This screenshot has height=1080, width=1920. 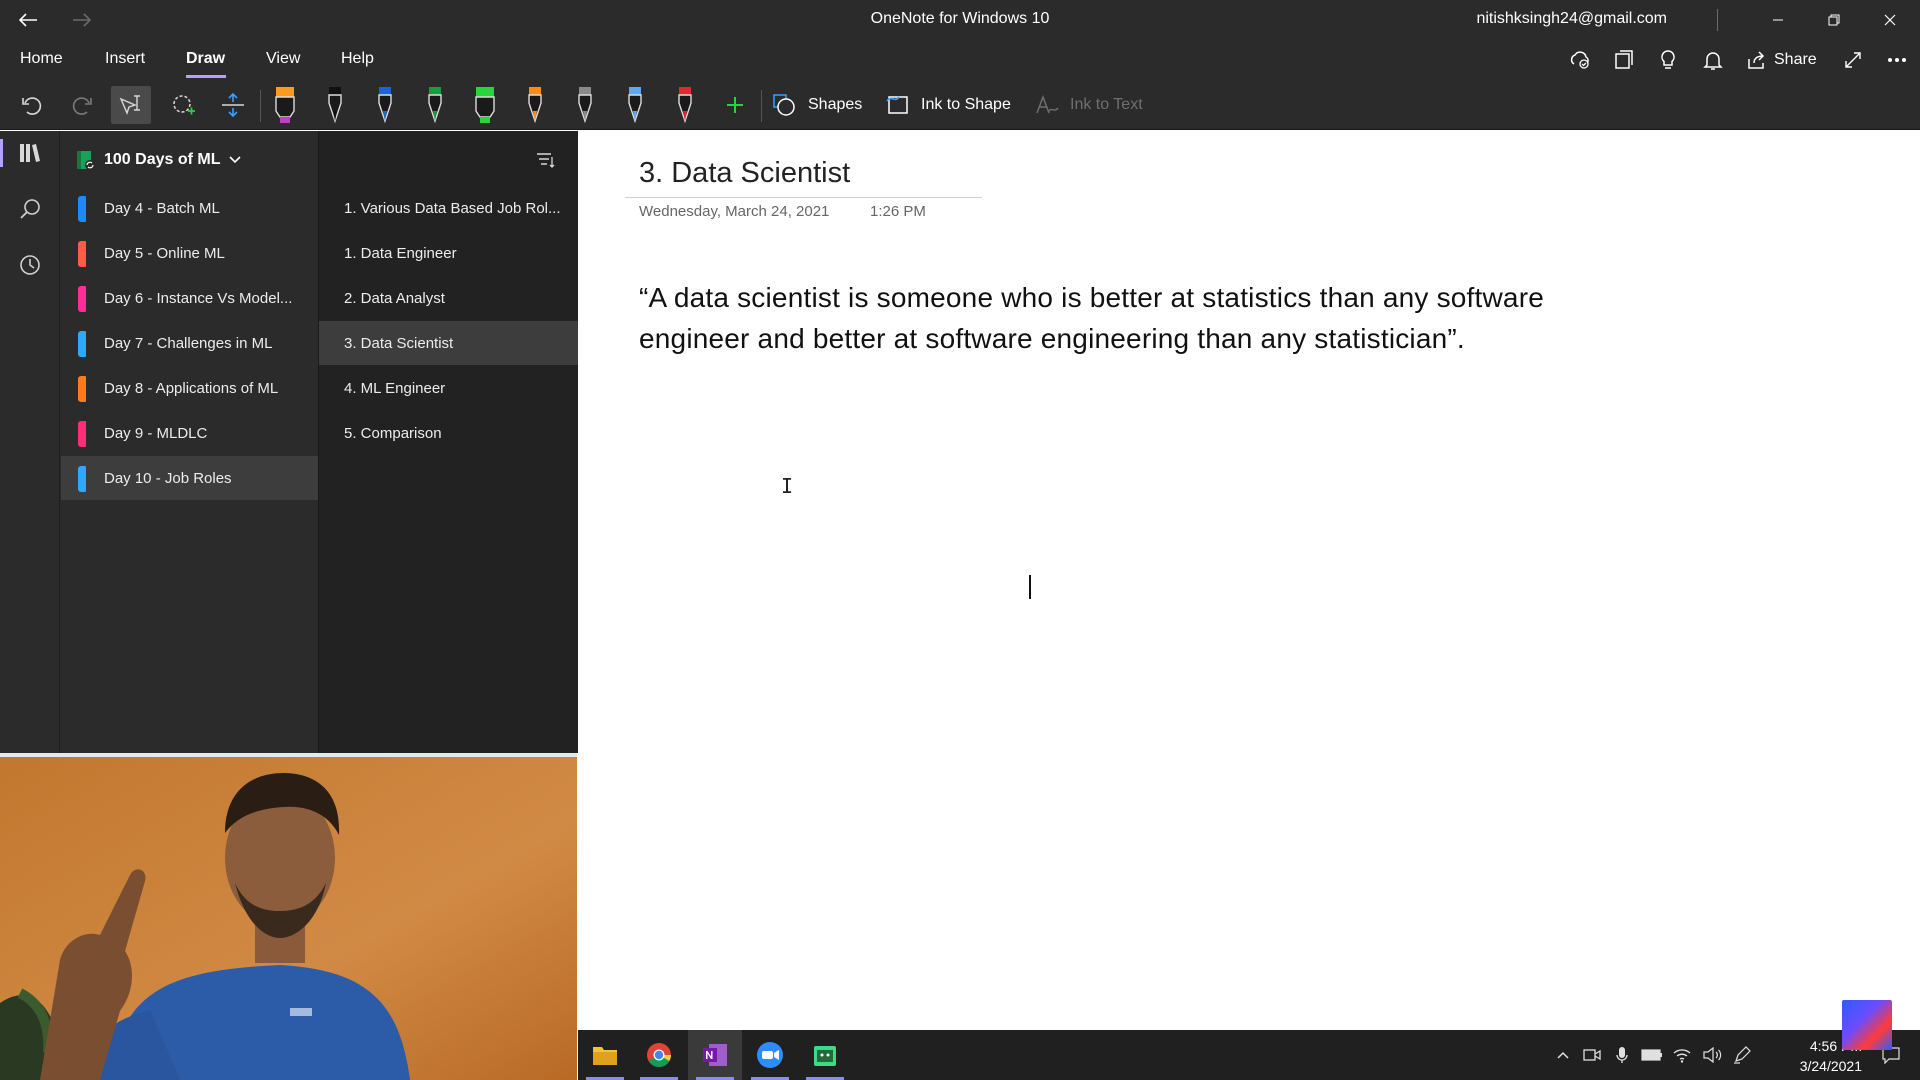 I want to click on show-hidden-icons-button, so click(x=1563, y=1055).